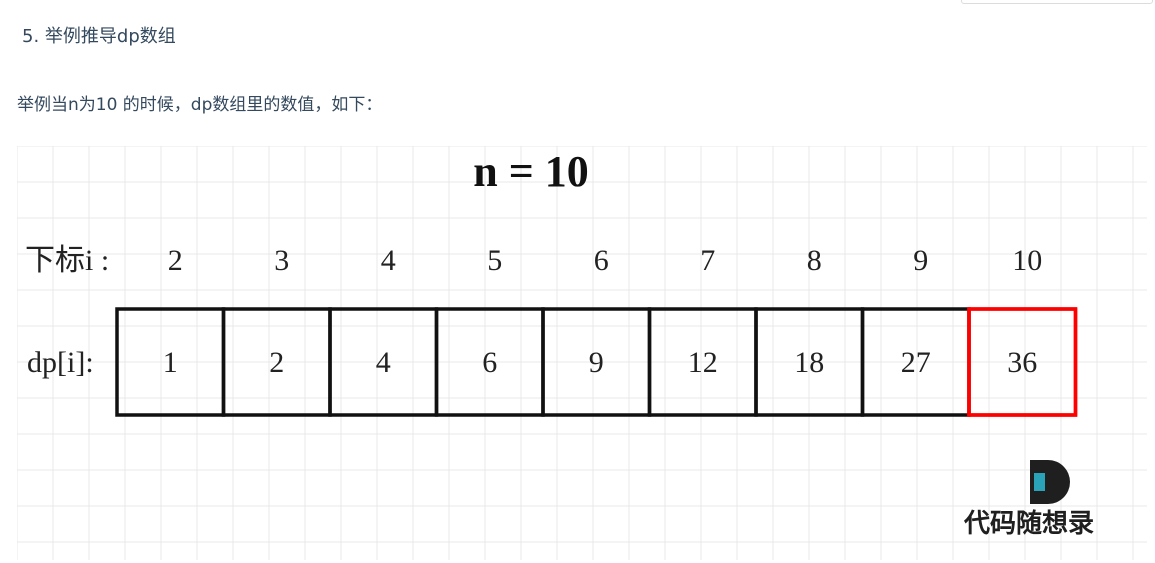  I want to click on index-value: 2, so click(175, 260).